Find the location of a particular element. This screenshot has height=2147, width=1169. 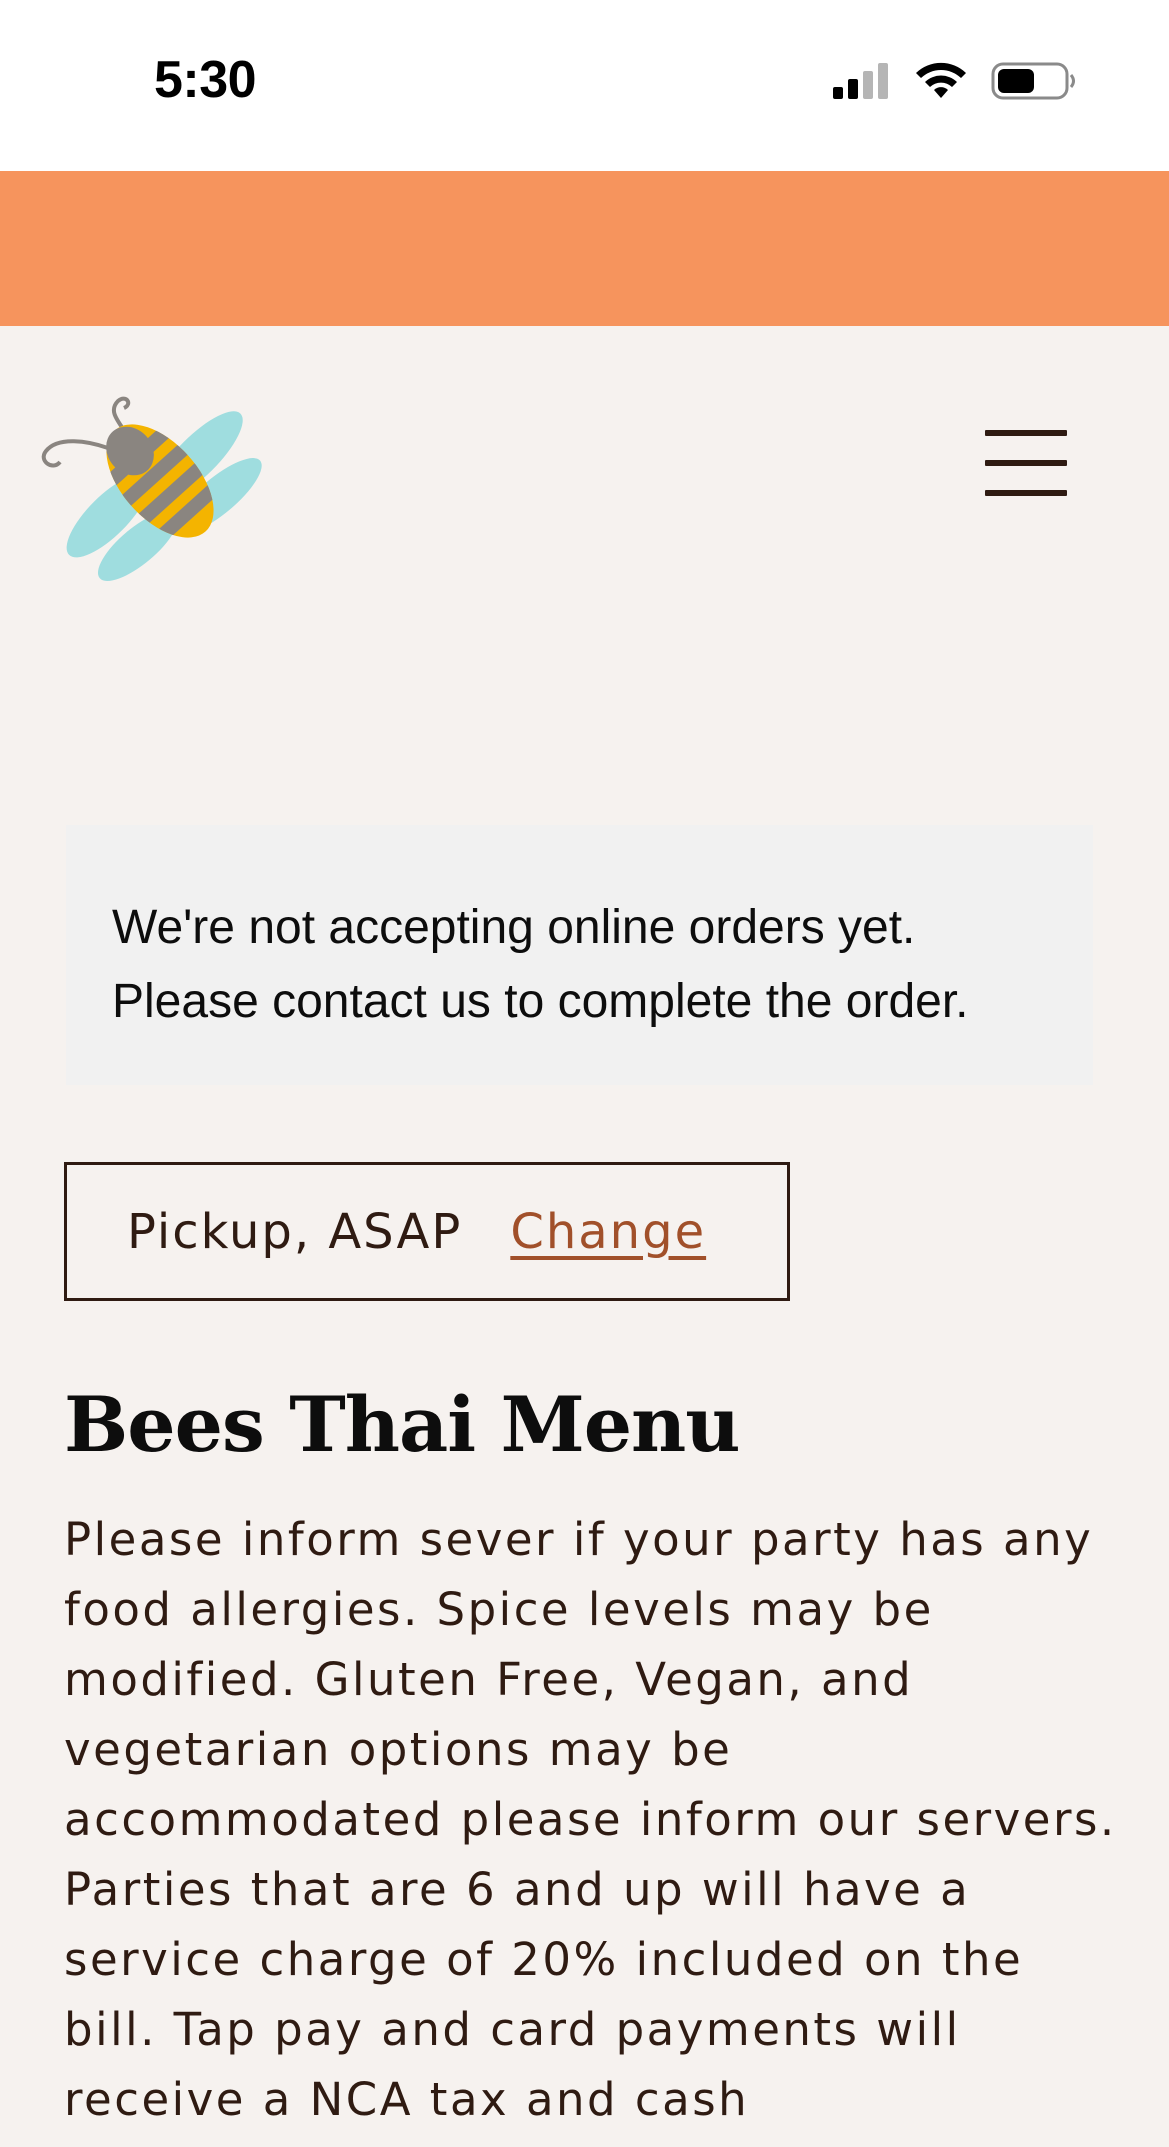

pickup-selector: Pickup, ASAP Change is located at coordinates (427, 1231).